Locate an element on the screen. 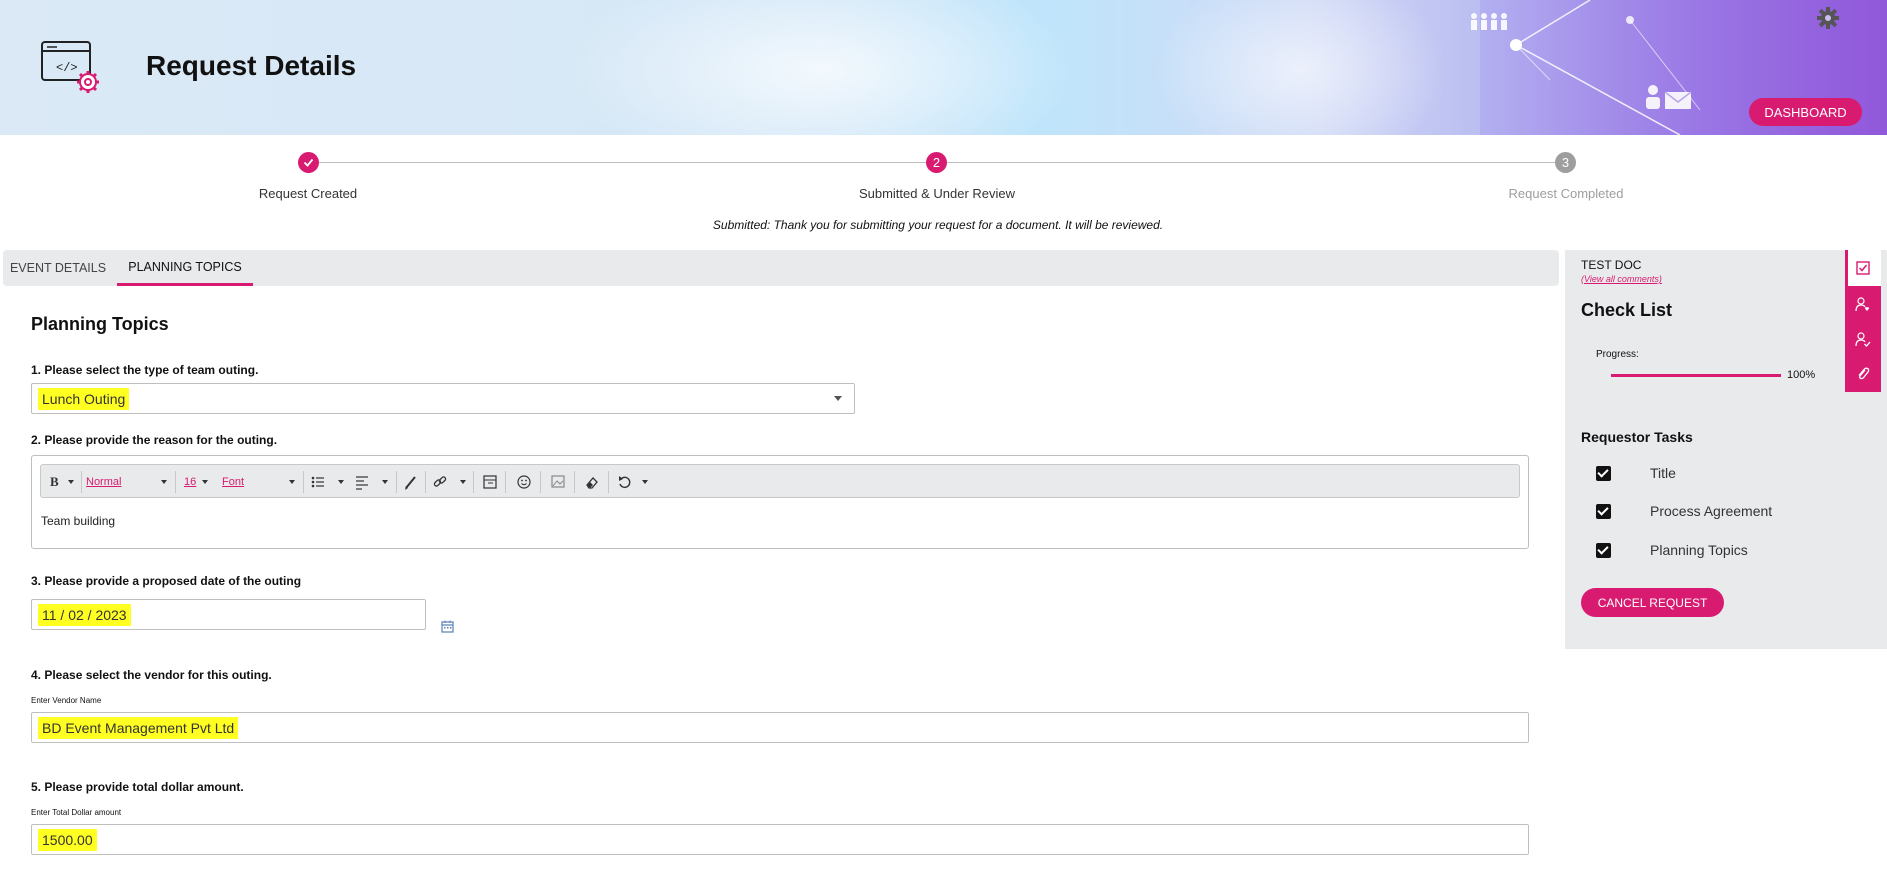 The height and width of the screenshot is (886, 1887). step-3-circle: 3 is located at coordinates (1565, 162).